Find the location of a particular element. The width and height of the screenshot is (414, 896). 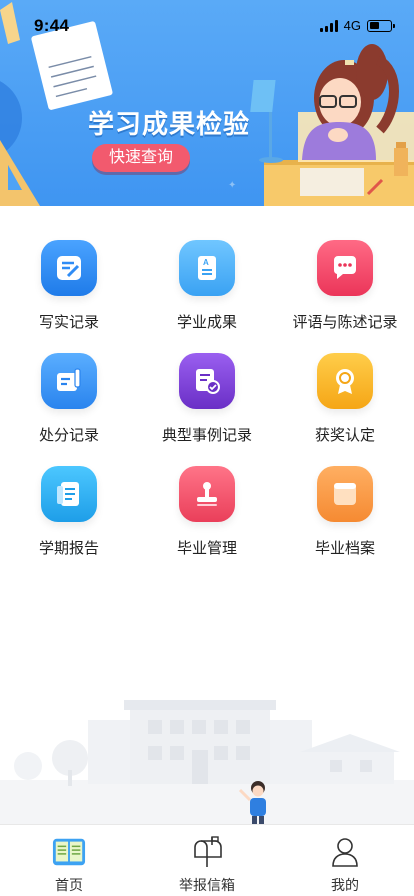

tab-bar: 首页 举报信箱 我的 is located at coordinates (207, 860).